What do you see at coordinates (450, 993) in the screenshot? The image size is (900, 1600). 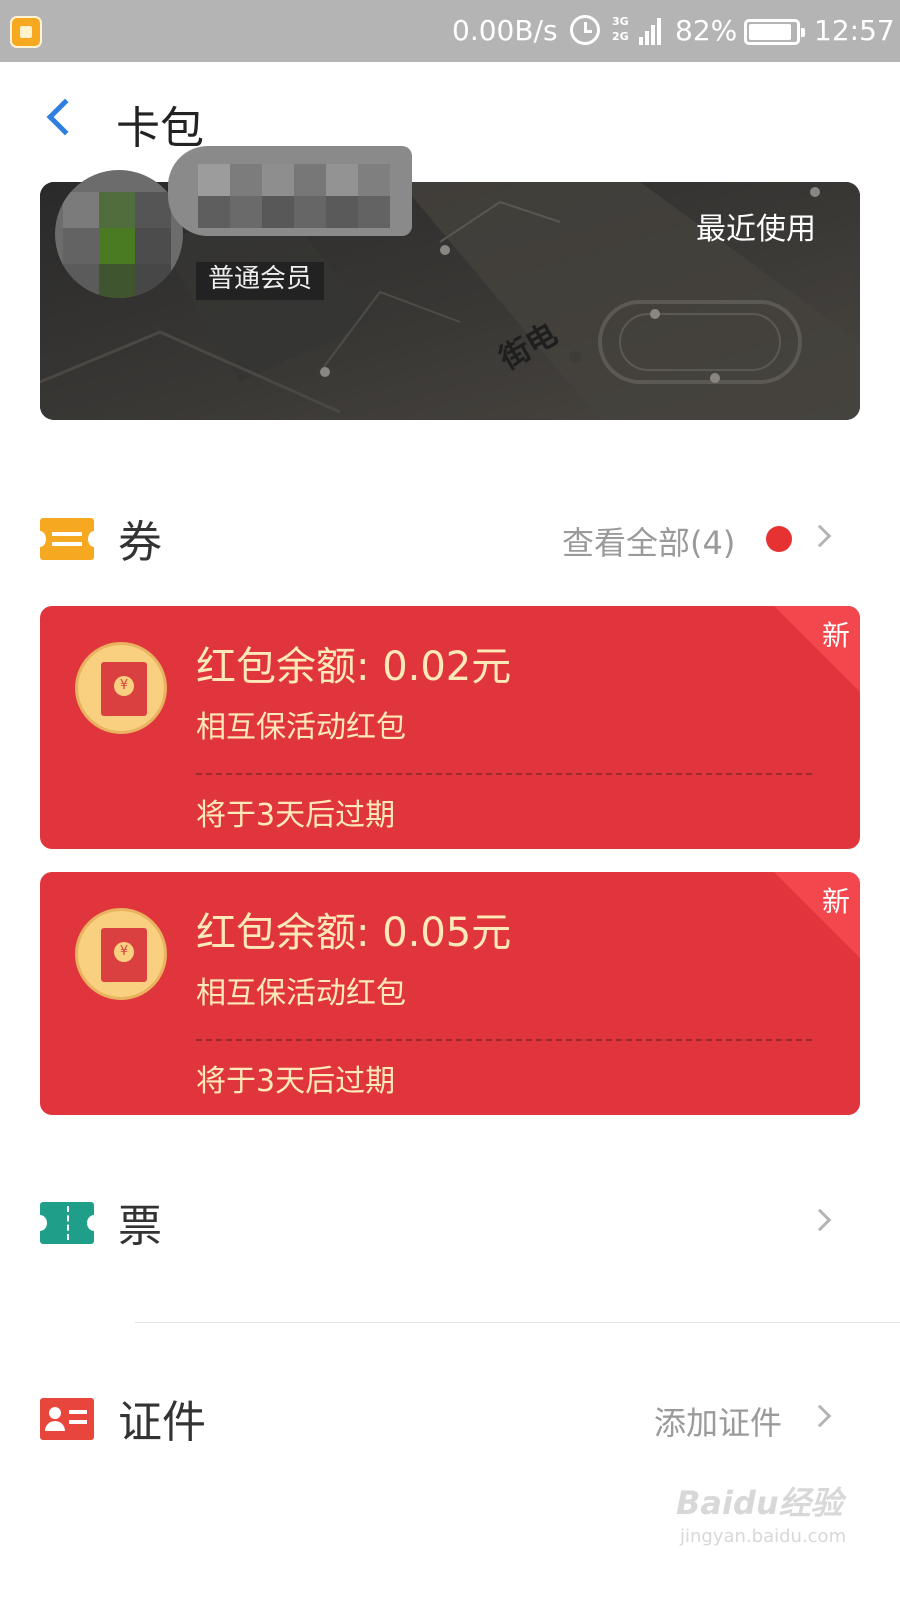 I see `red-packet-coupon: 新 ¥ 红包余额: 0.05元 相互保活动红包 将于3天后过期` at bounding box center [450, 993].